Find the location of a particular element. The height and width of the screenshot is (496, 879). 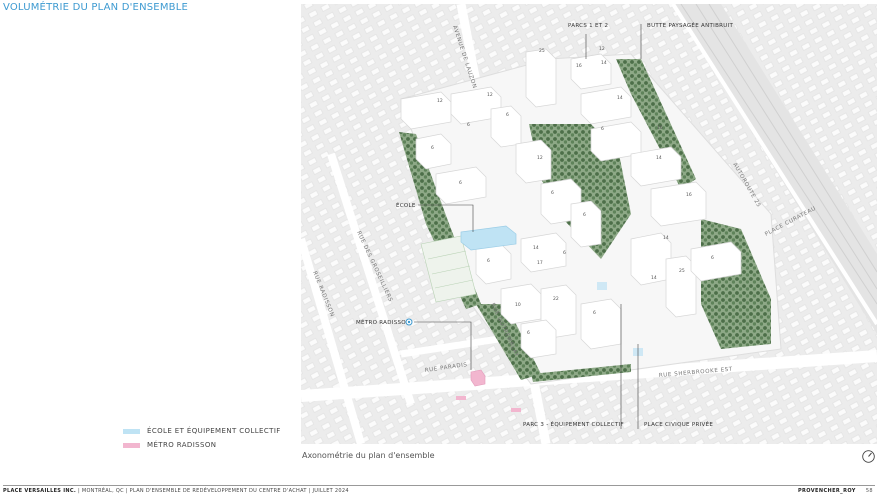

tower-25-north is located at coordinates (541, 78).